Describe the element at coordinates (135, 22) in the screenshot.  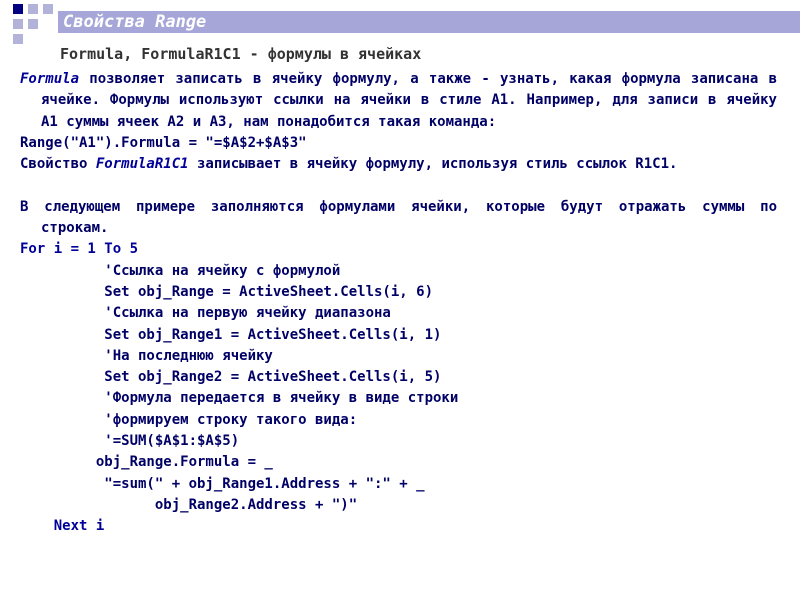
I see `slide-title: Свойства Range` at that location.